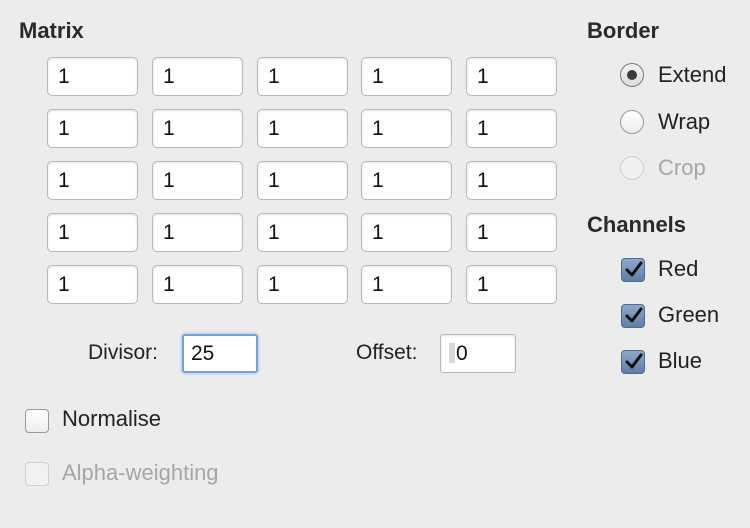  I want to click on offset-label: Offset:, so click(387, 352).